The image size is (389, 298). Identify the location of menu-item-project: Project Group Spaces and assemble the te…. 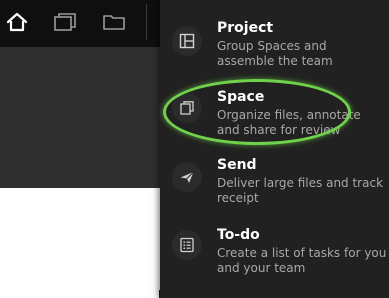
(274, 46).